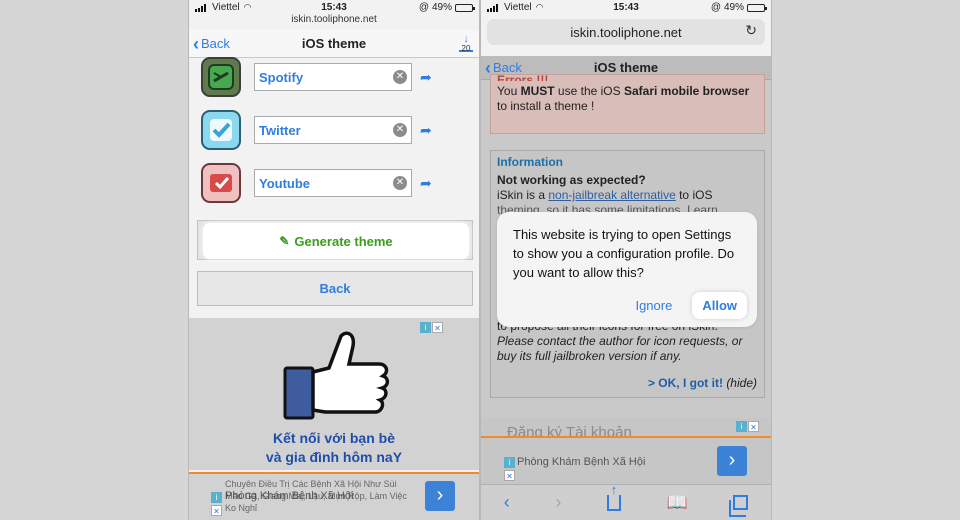 This screenshot has height=520, width=960. Describe the element at coordinates (284, 241) in the screenshot. I see `magic-wand-icon: ✎` at that location.